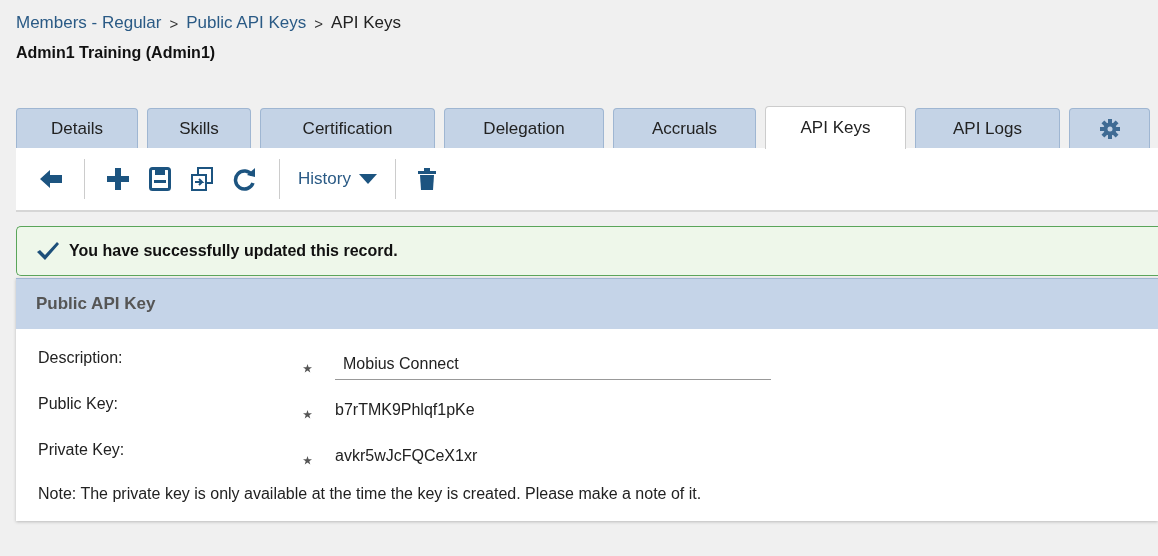  I want to click on alert-message: You have successfully updated this record., so click(233, 251).